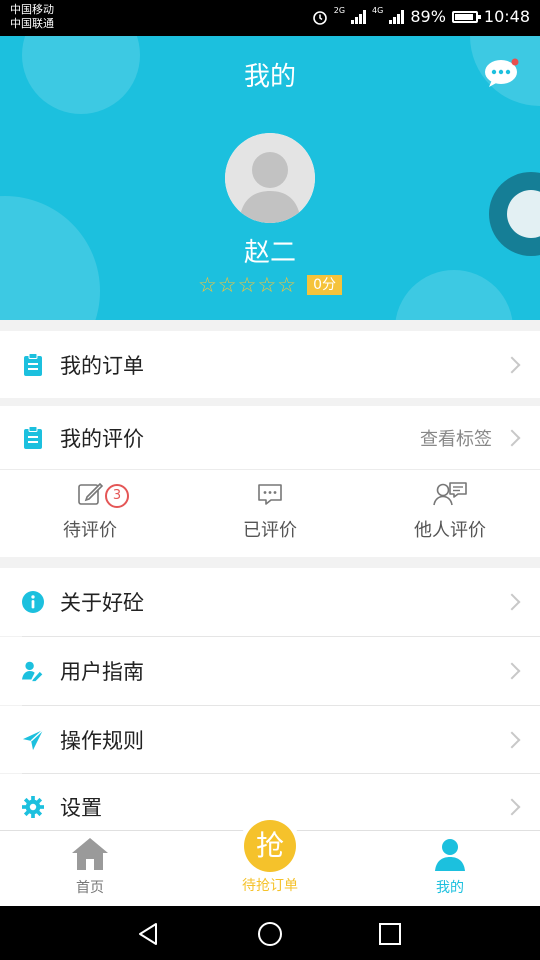 This screenshot has height=960, width=540. I want to click on carrier-info: 中国移动 中国联通, so click(32, 17).